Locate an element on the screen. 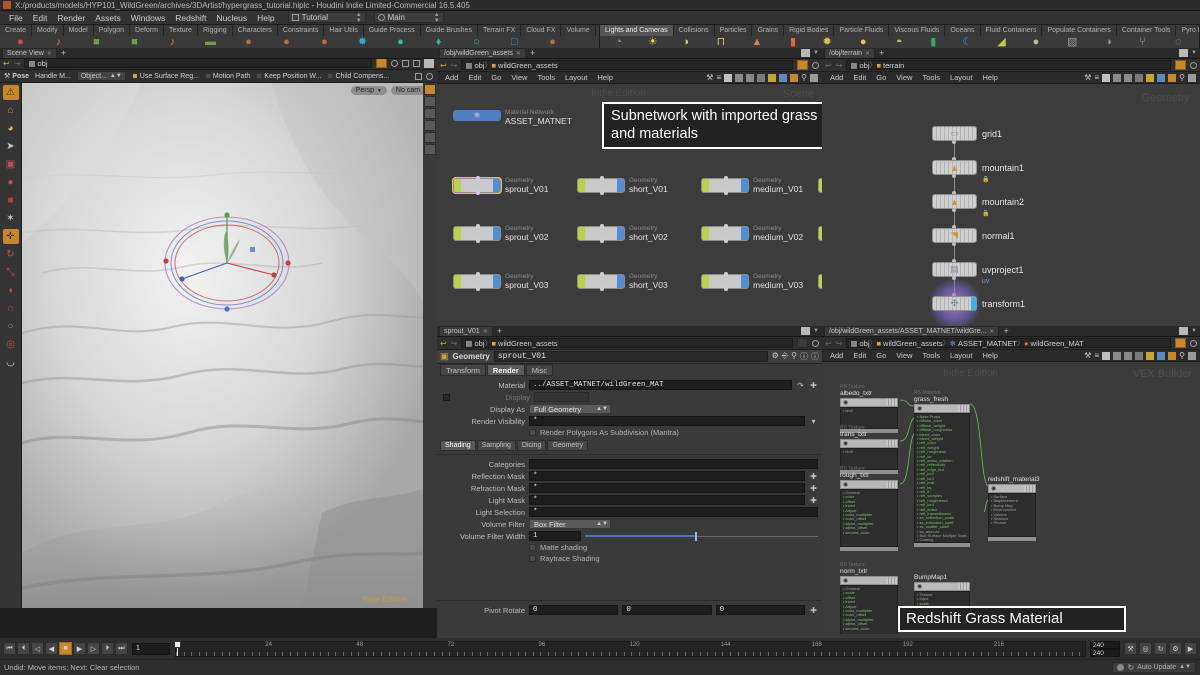 Image resolution: width=1200 pixels, height=675 pixels. vex-pin-button is located at coordinates (1180, 343).